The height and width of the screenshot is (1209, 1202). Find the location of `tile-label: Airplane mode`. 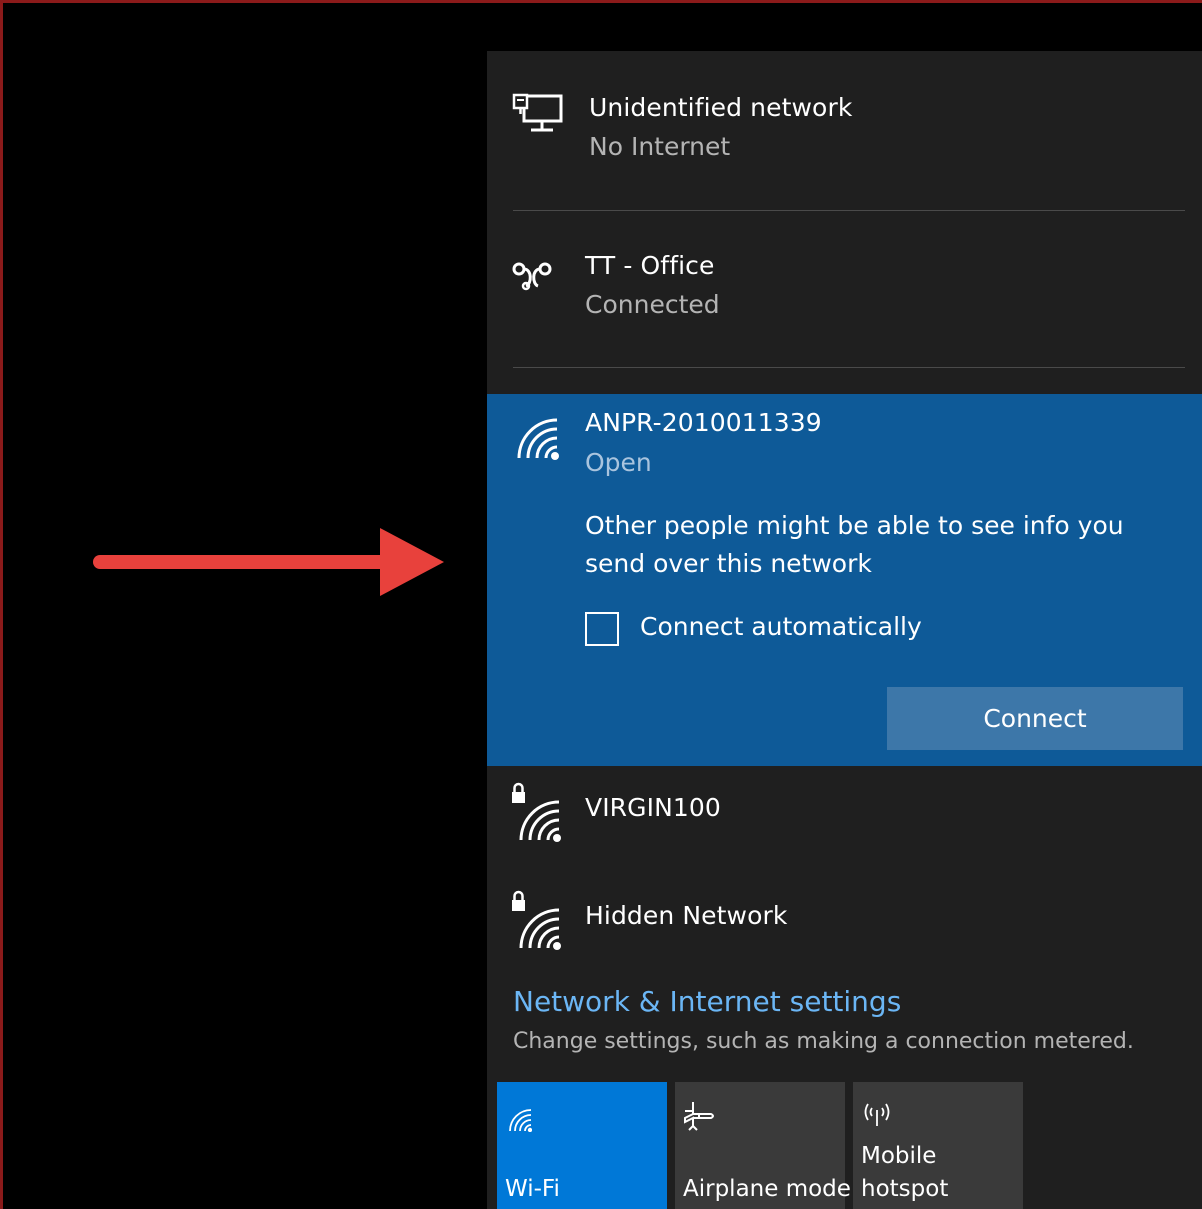

tile-label: Airplane mode is located at coordinates (767, 1189).